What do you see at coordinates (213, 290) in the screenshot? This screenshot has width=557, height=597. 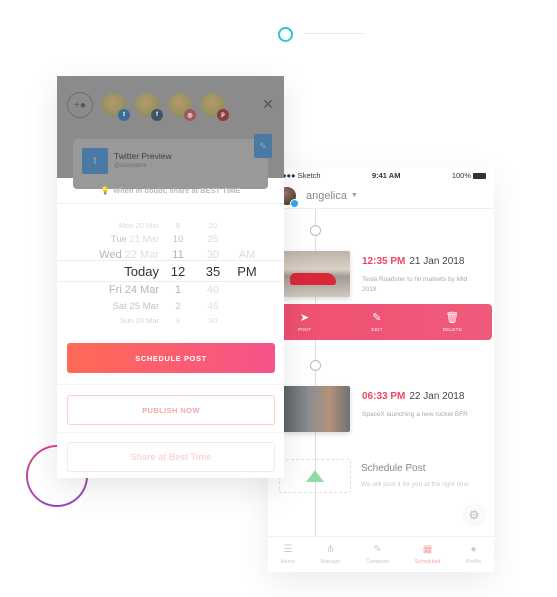 I see `picker-minute: 40` at bounding box center [213, 290].